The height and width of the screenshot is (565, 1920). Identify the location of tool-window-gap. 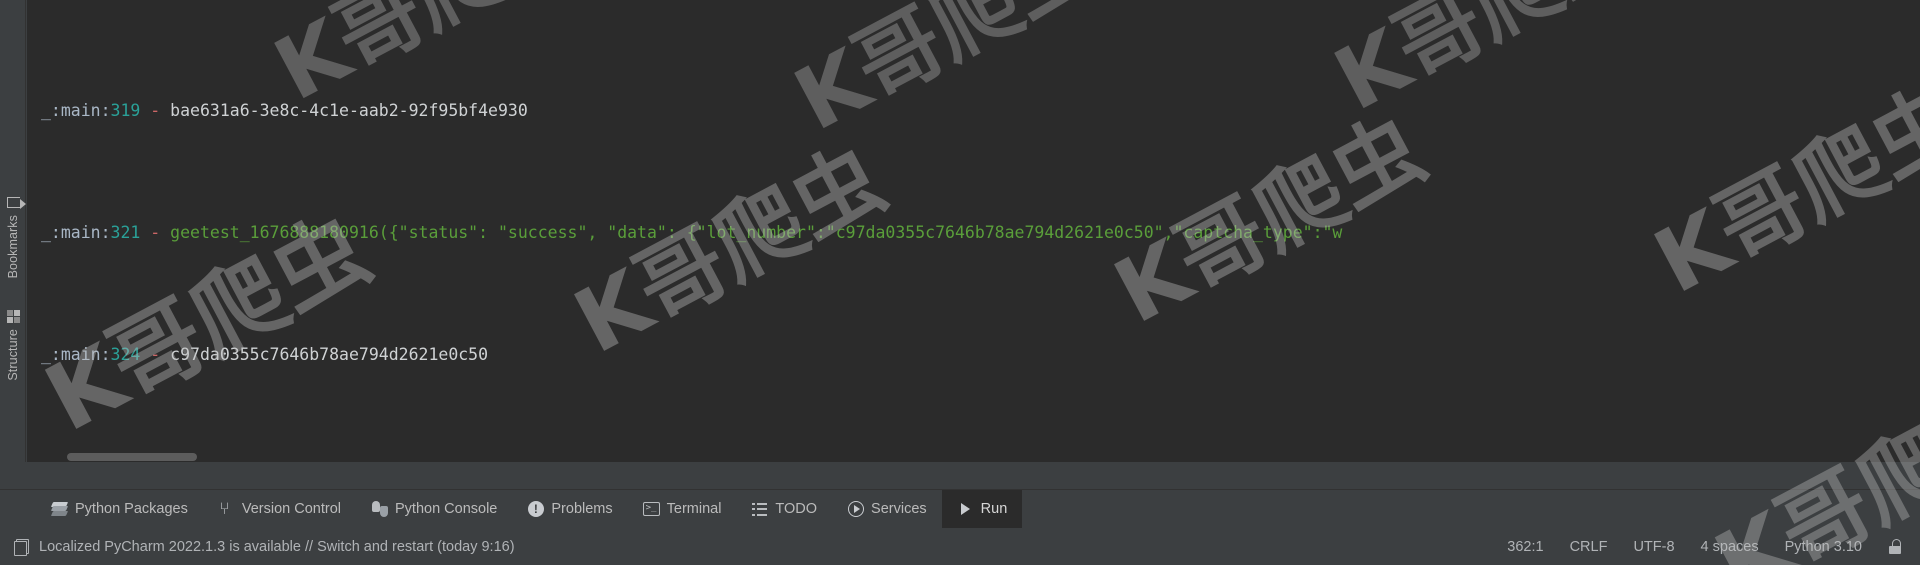
(960, 475).